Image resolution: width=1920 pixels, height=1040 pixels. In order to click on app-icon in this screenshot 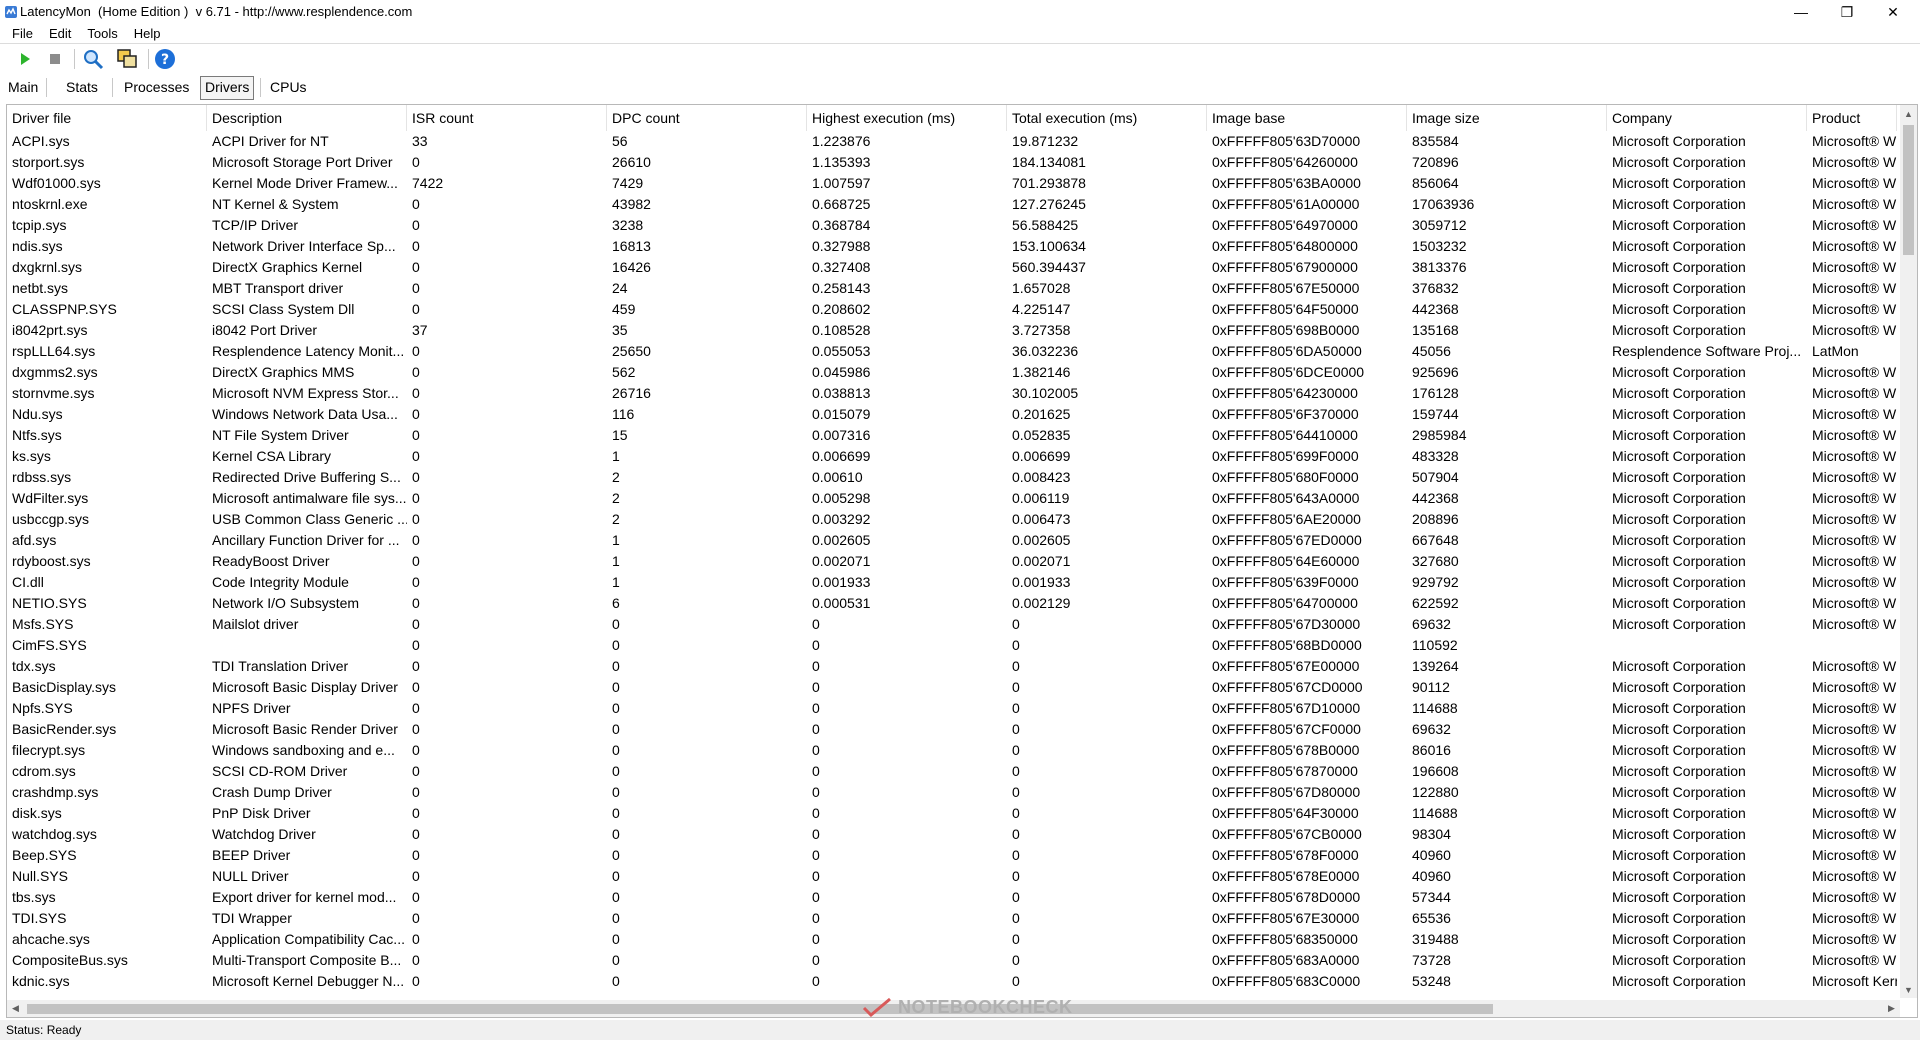, I will do `click(11, 12)`.